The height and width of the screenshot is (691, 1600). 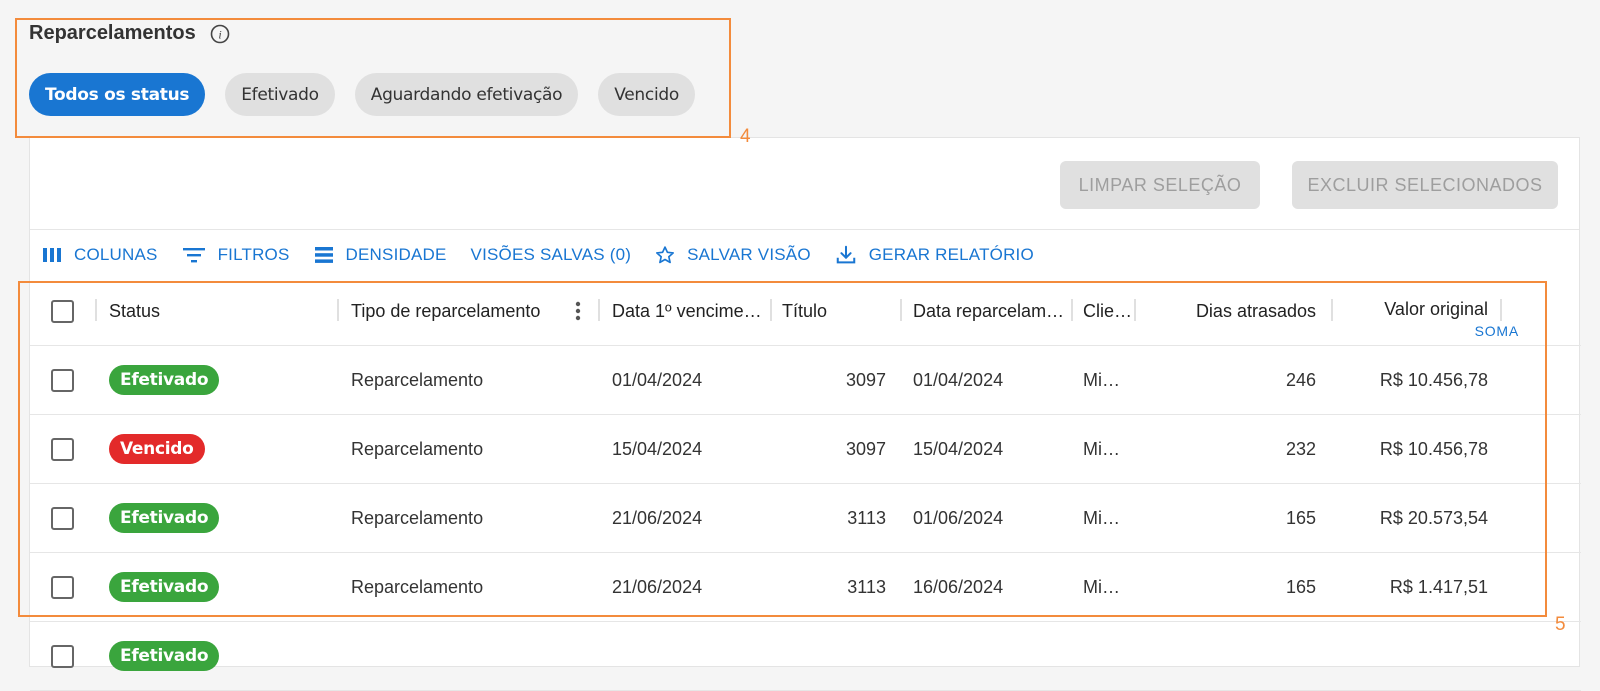 What do you see at coordinates (1425, 185) in the screenshot?
I see `delete-selected-button: EXCLUIR SELECIONADOS` at bounding box center [1425, 185].